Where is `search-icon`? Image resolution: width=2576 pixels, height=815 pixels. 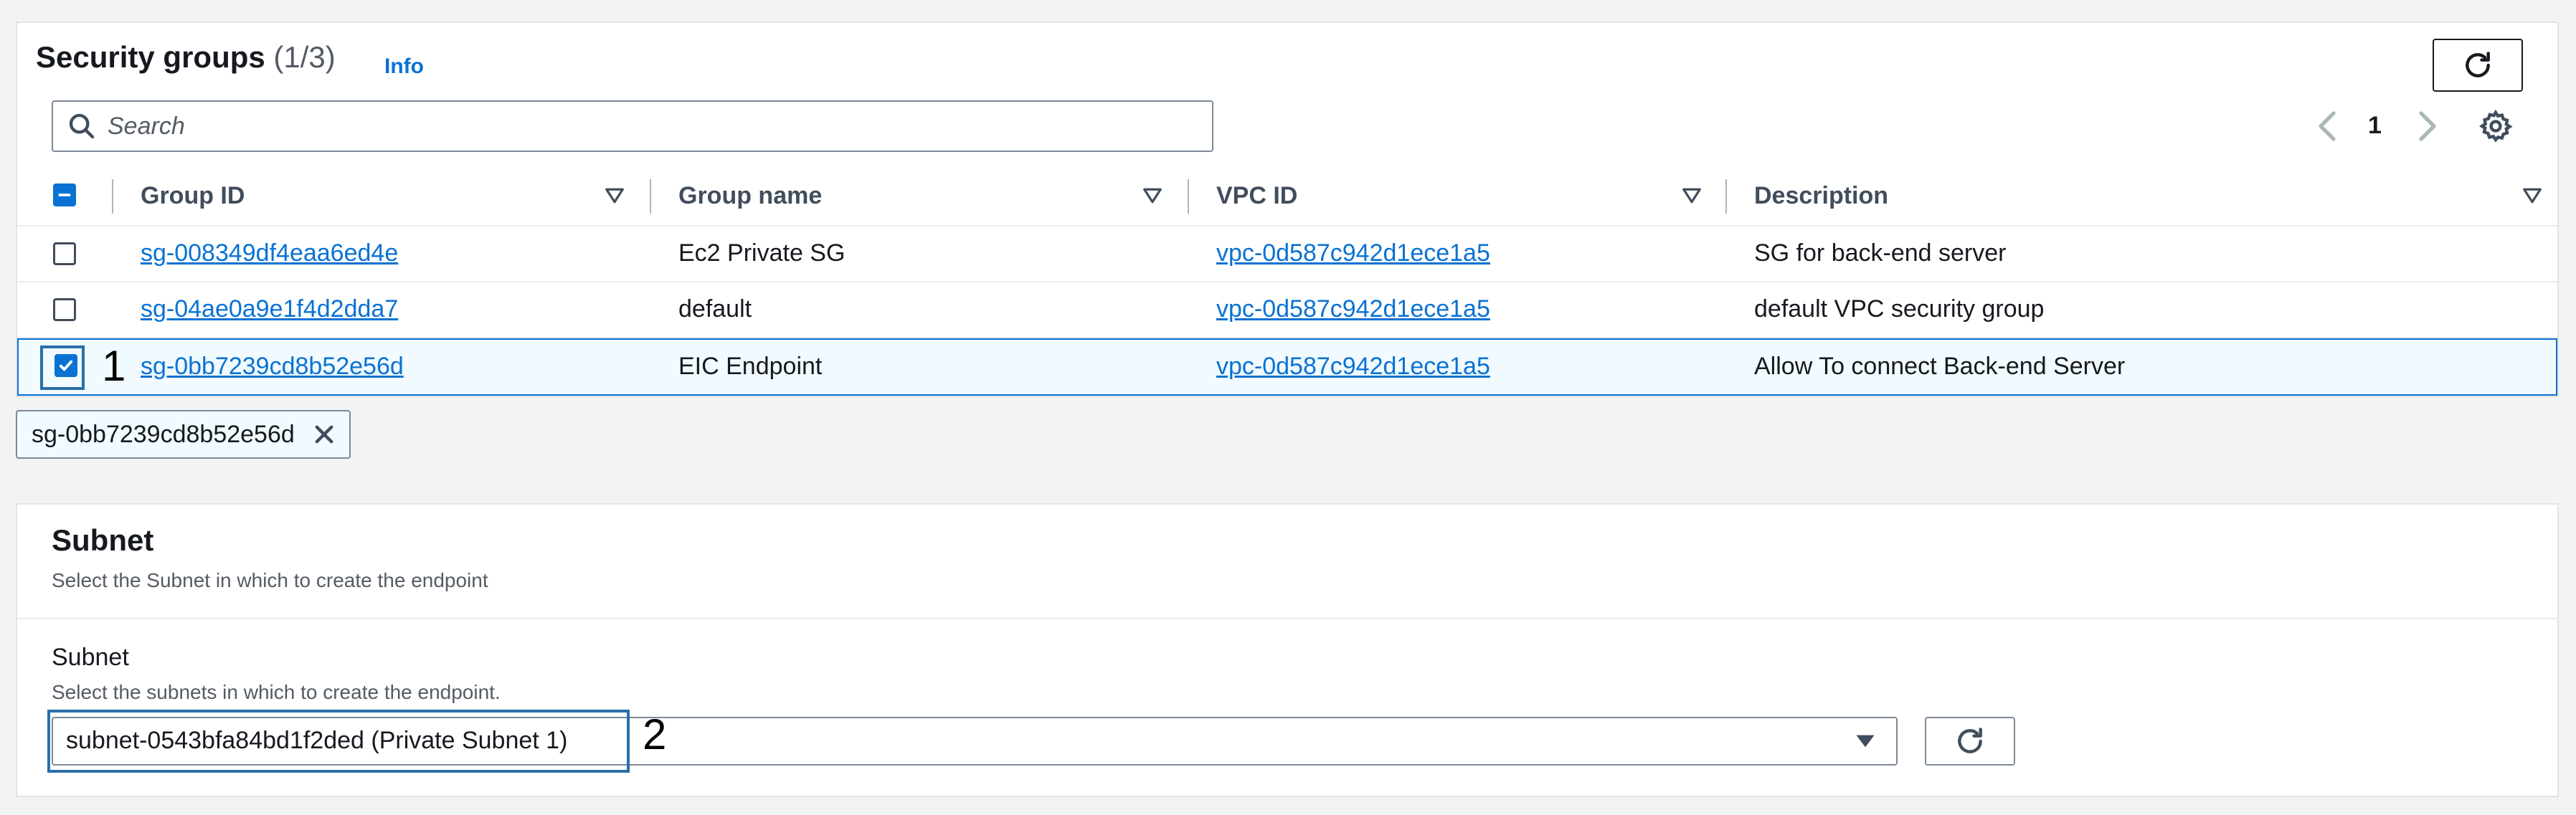 search-icon is located at coordinates (81, 126).